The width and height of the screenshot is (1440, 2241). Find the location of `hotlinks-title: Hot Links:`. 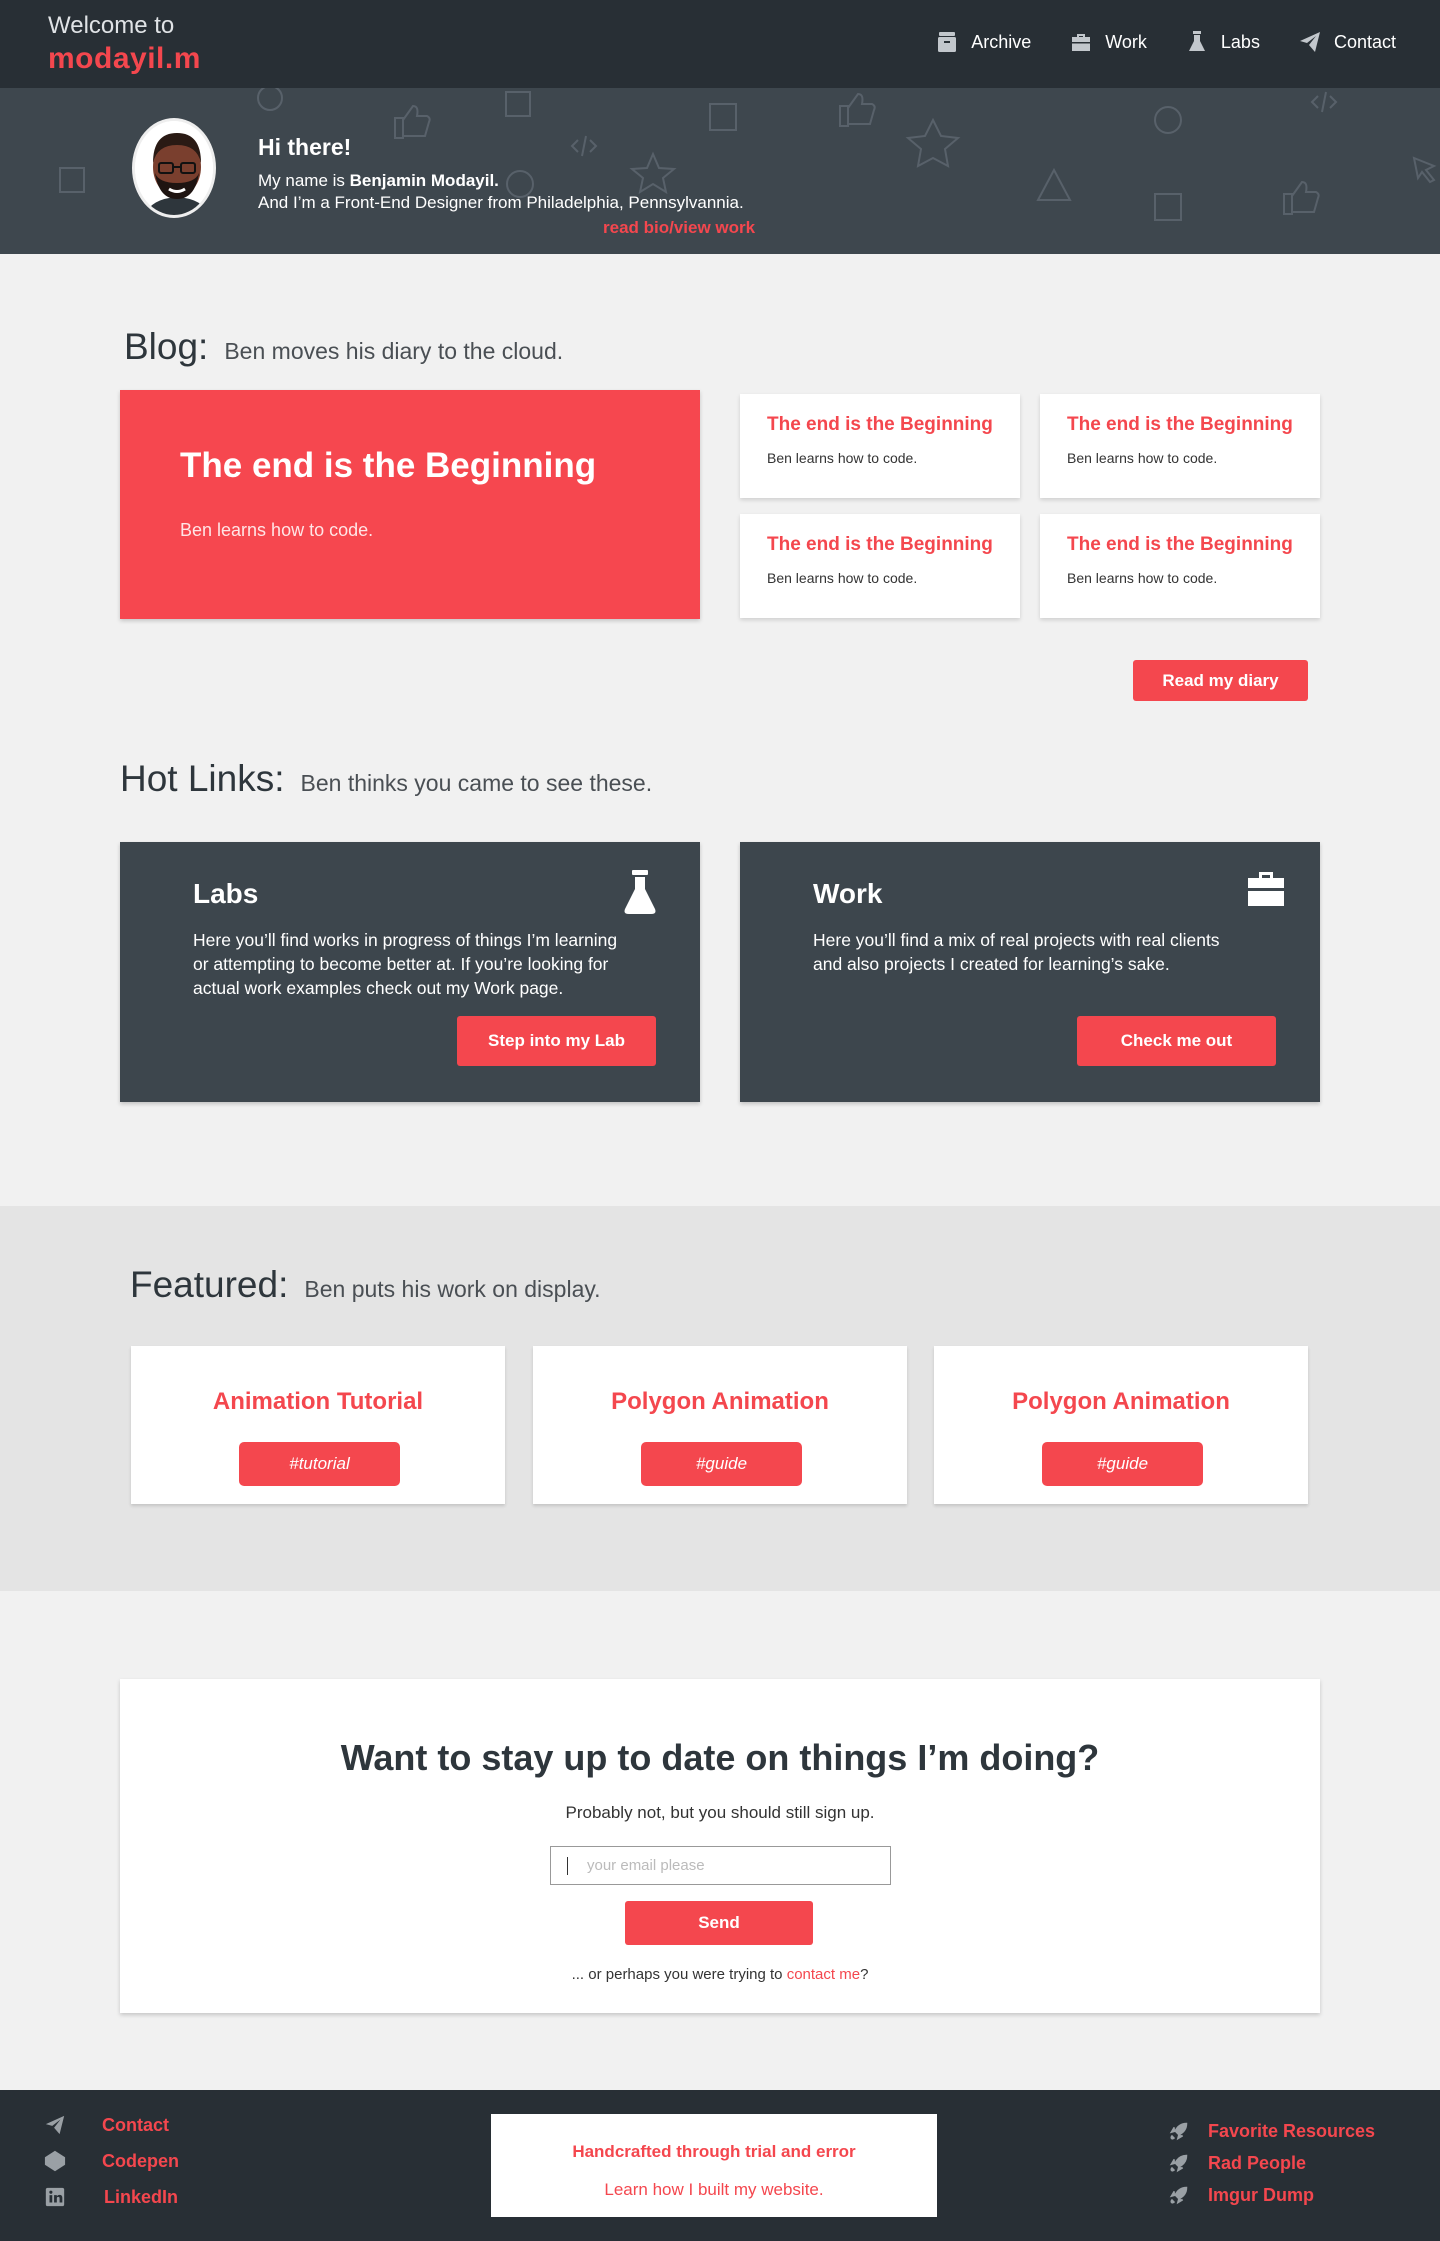

hotlinks-title: Hot Links: is located at coordinates (202, 778).